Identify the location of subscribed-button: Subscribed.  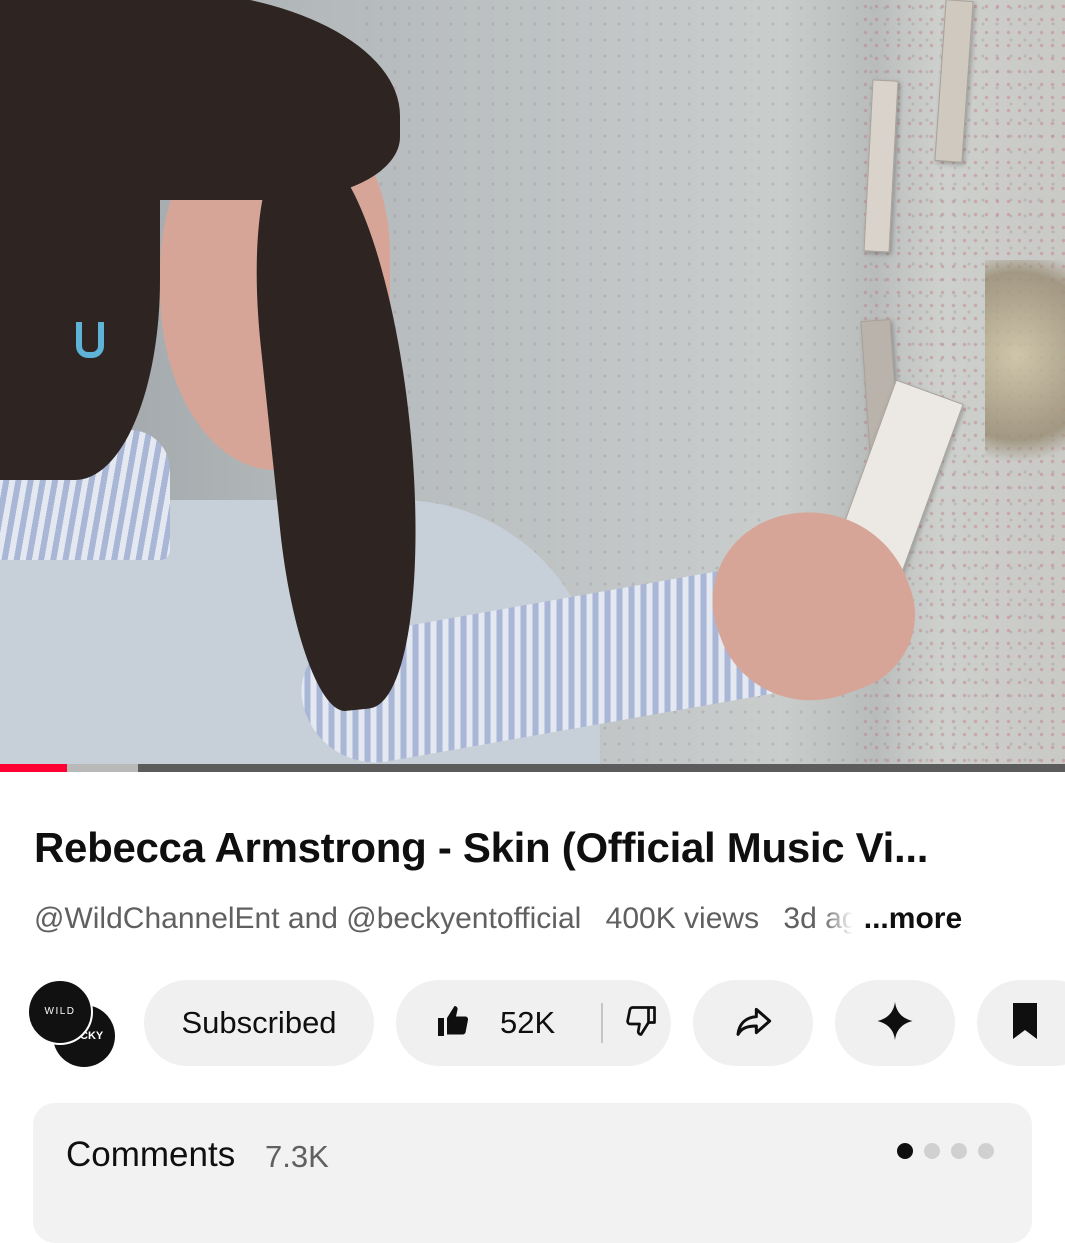
(259, 1023).